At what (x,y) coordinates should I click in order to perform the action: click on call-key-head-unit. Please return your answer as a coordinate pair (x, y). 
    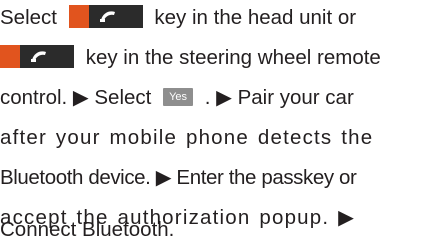
    Looking at the image, I should click on (105, 17).